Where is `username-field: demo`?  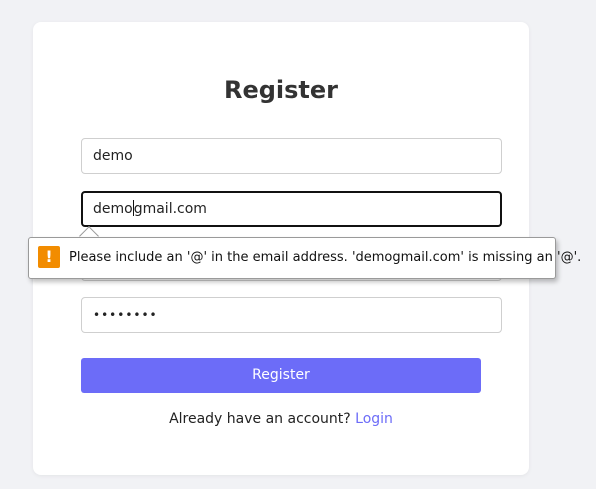
username-field: demo is located at coordinates (291, 156).